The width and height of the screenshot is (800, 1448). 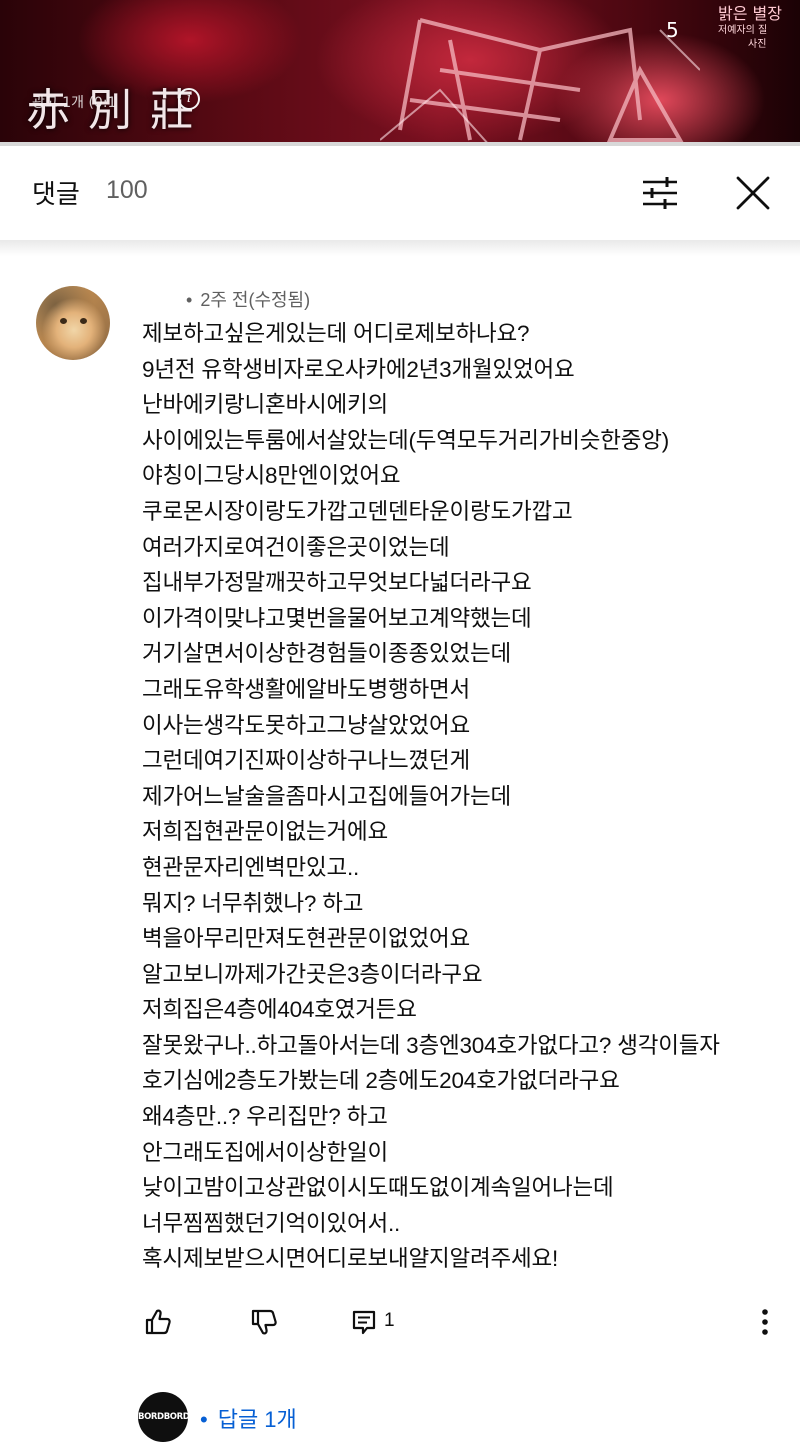 I want to click on comment-line: 야칭이그당시8만엔이었어요, so click(x=271, y=476).